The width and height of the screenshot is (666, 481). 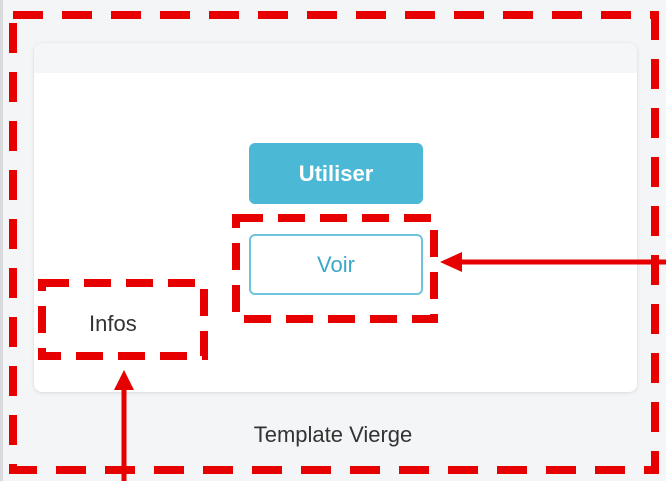 I want to click on panel-edge, so click(x=1, y=240).